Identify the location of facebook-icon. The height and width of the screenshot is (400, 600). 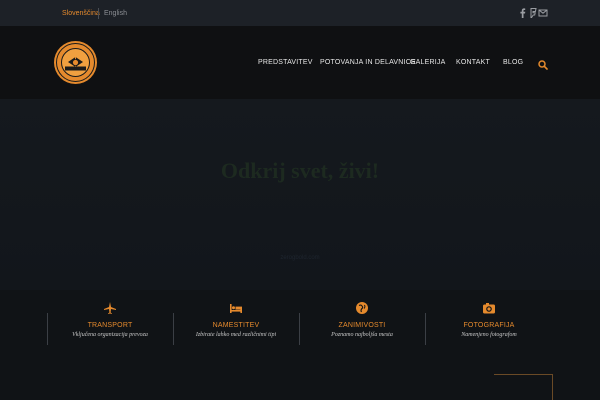
(523, 13).